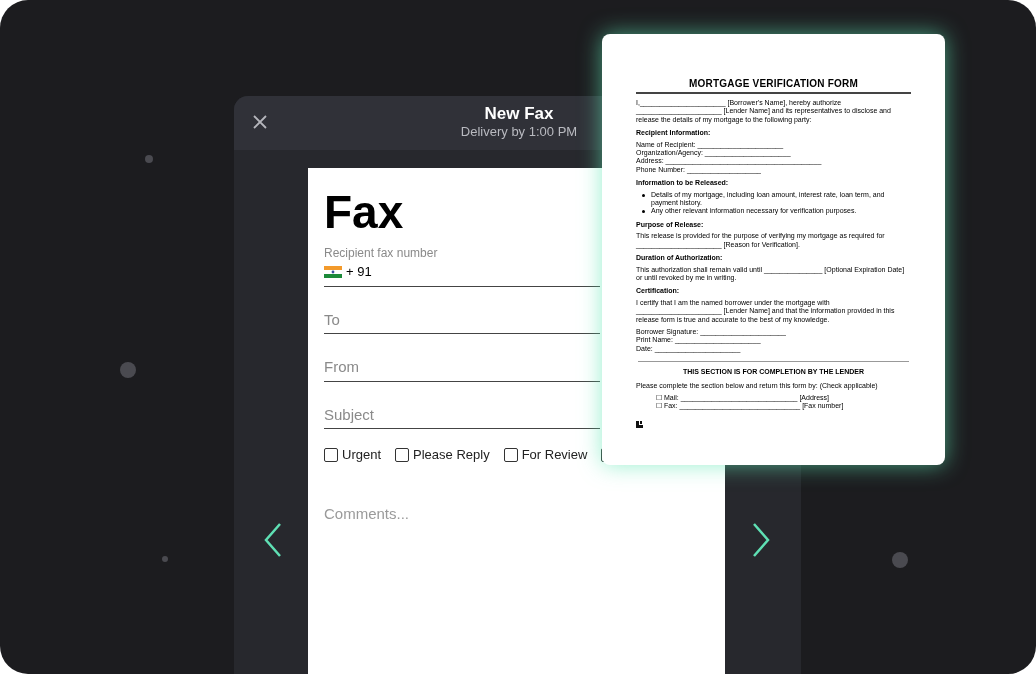 The image size is (1036, 674). What do you see at coordinates (364, 212) in the screenshot?
I see `fax-heading: Fax` at bounding box center [364, 212].